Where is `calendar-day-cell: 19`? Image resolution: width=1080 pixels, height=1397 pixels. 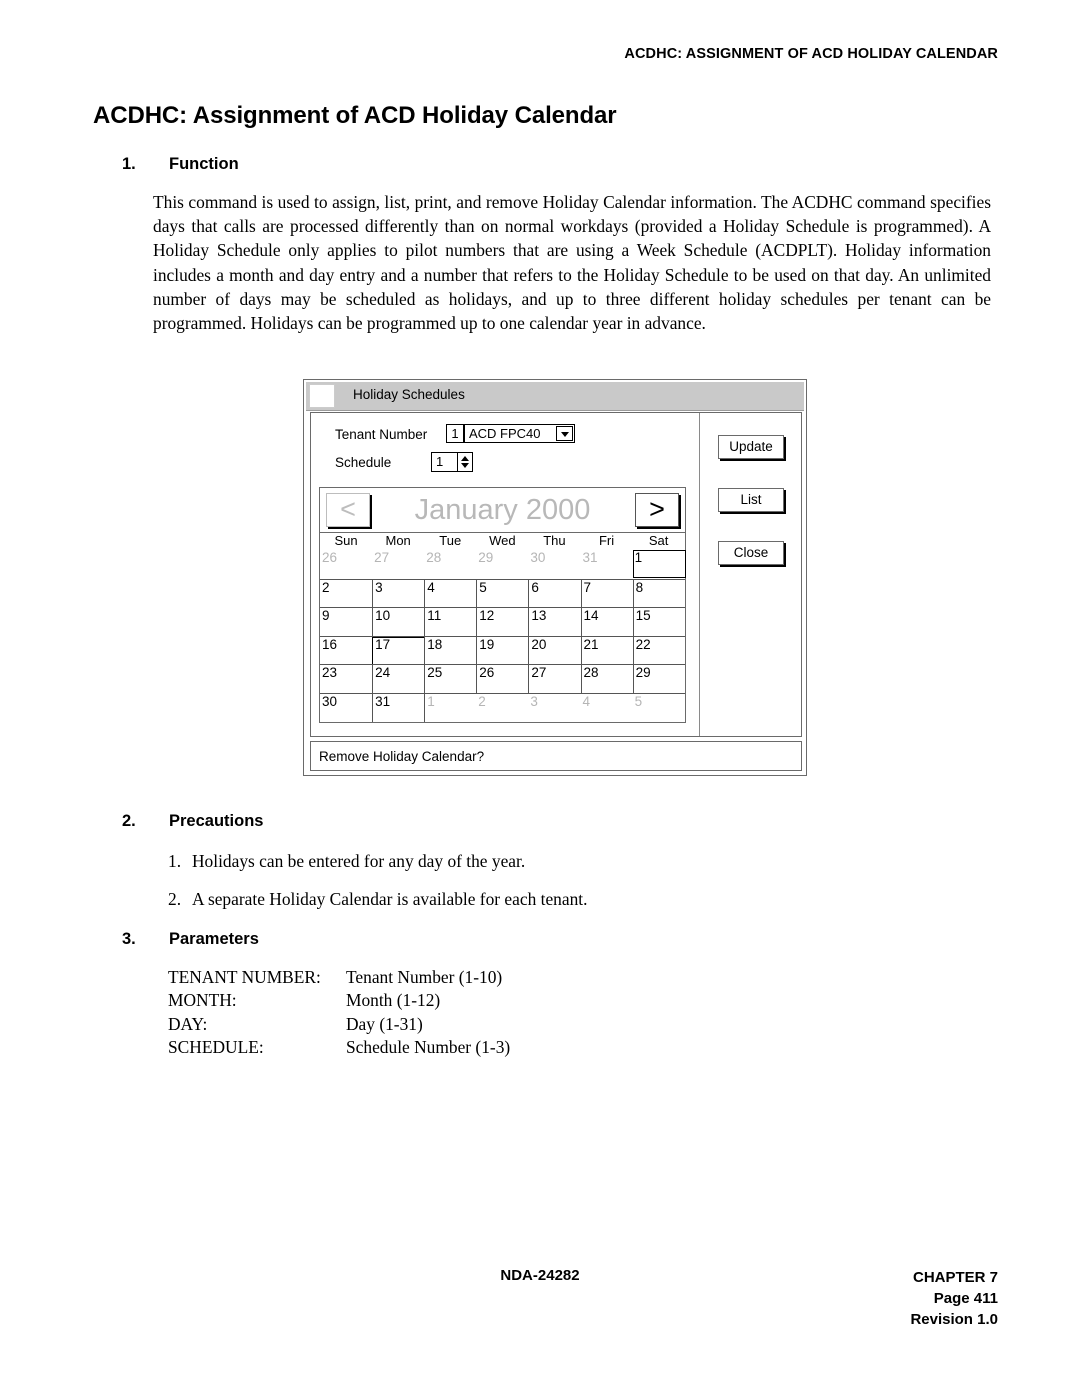 calendar-day-cell: 19 is located at coordinates (502, 650).